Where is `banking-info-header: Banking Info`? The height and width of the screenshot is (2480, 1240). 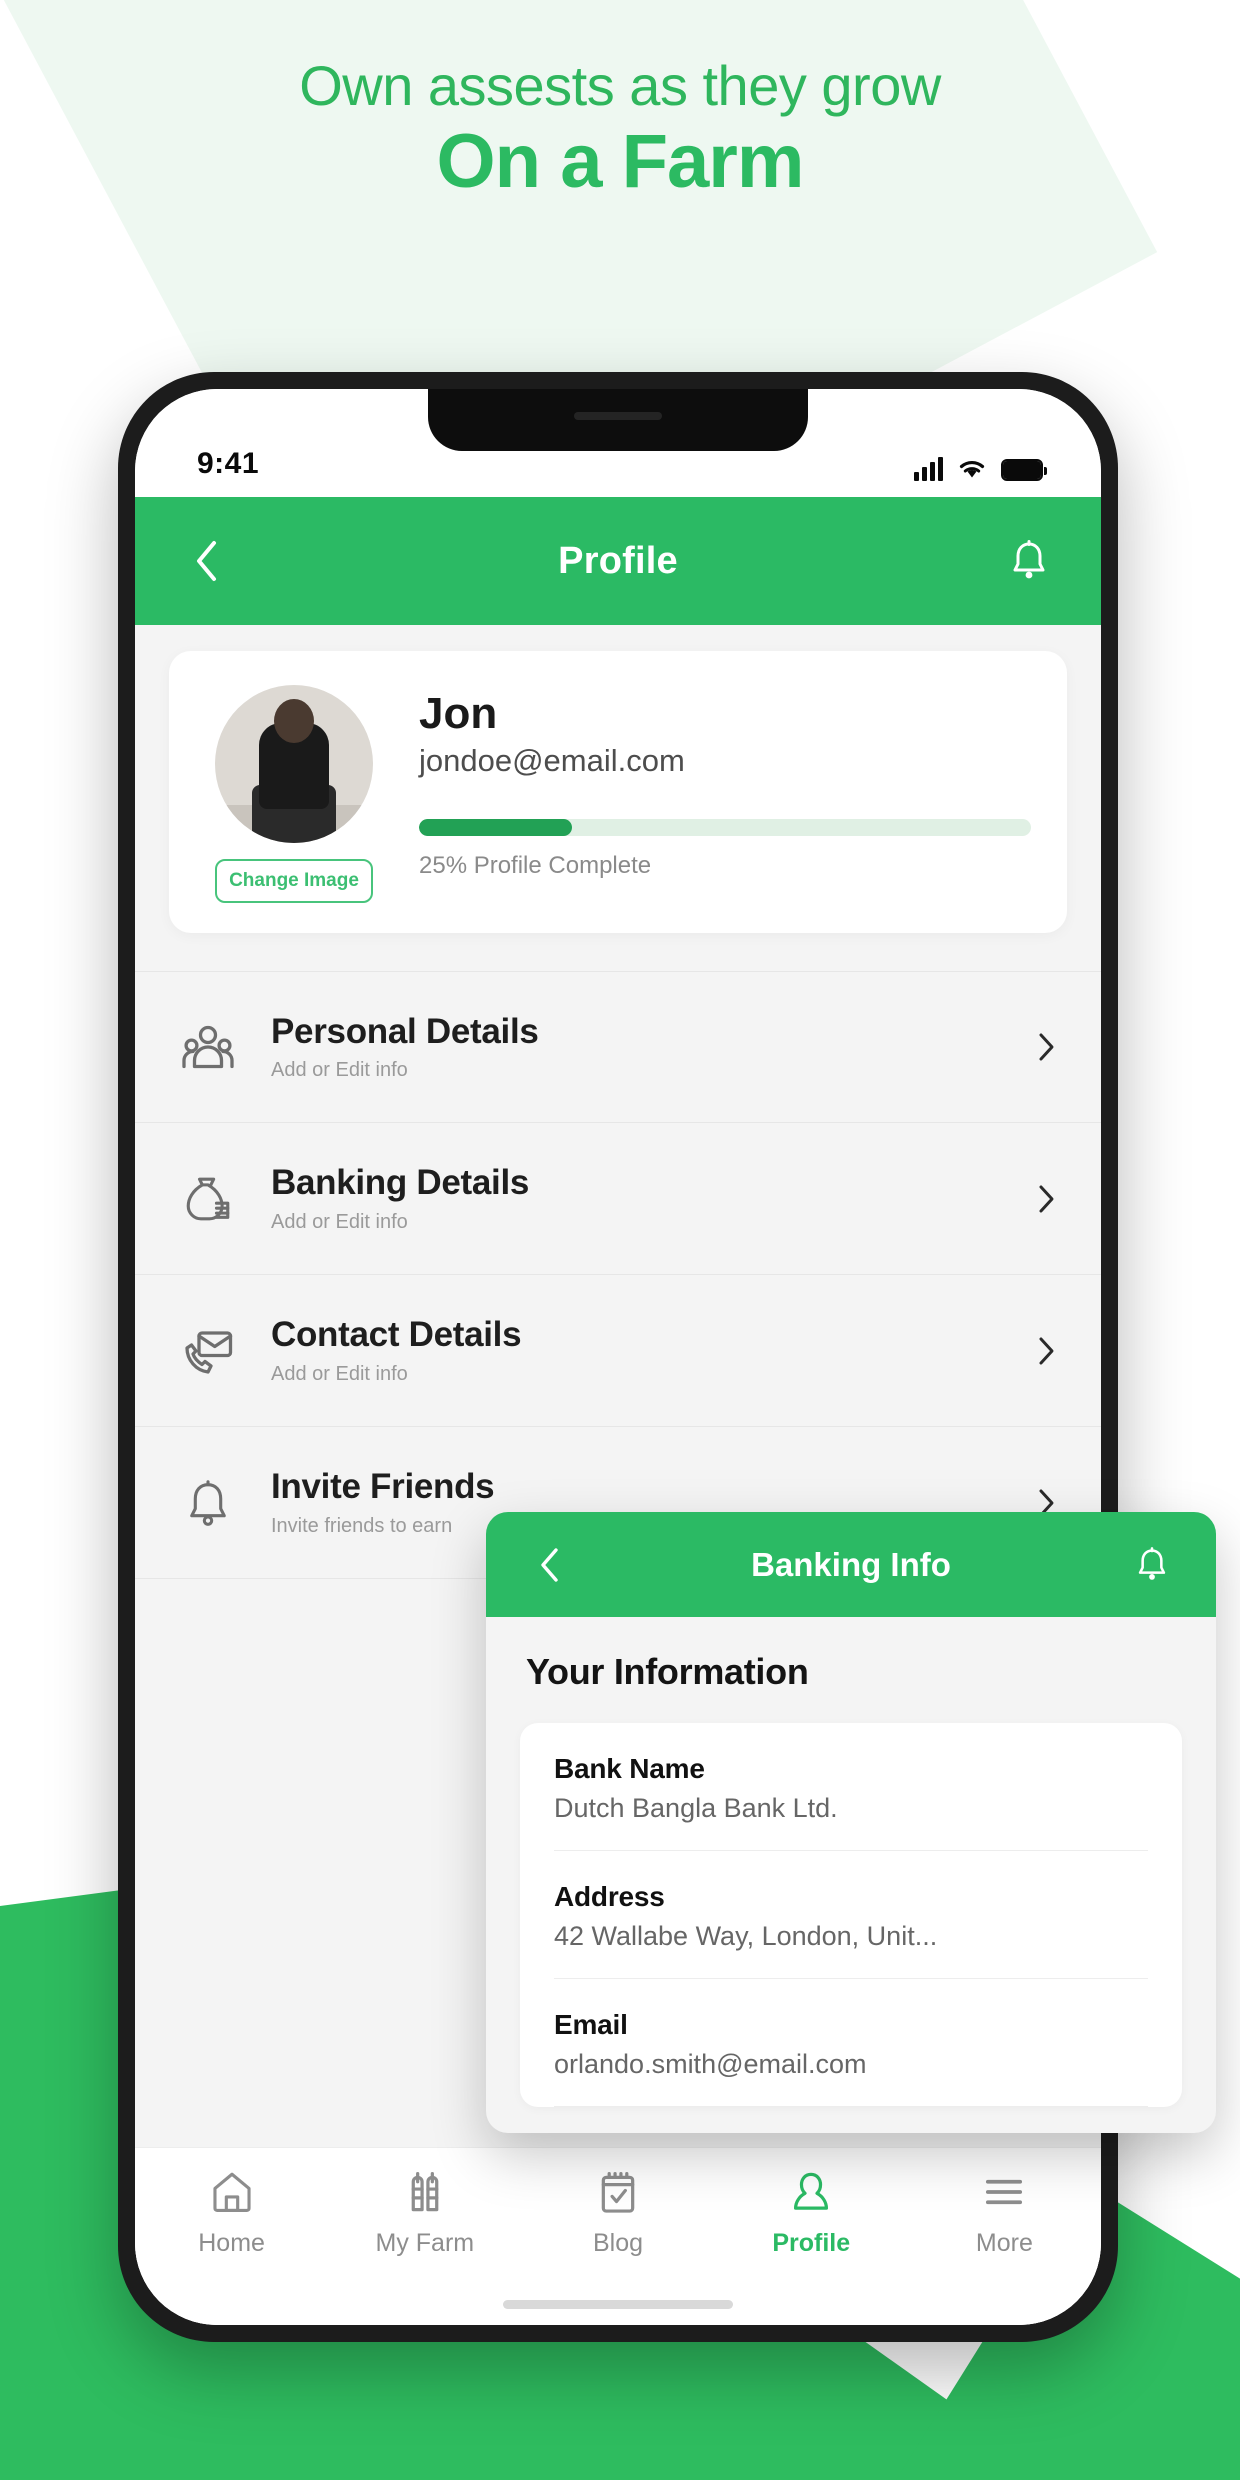 banking-info-header: Banking Info is located at coordinates (851, 1564).